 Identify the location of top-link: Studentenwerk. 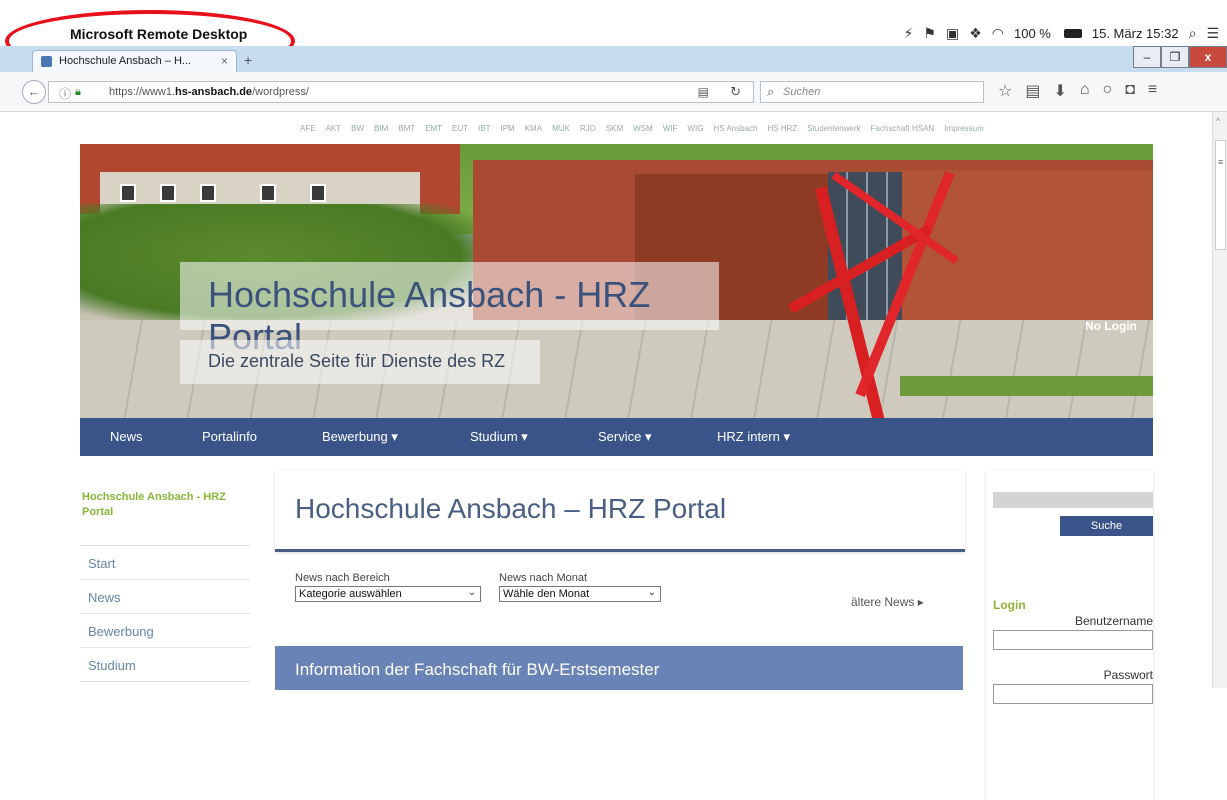
(833, 128).